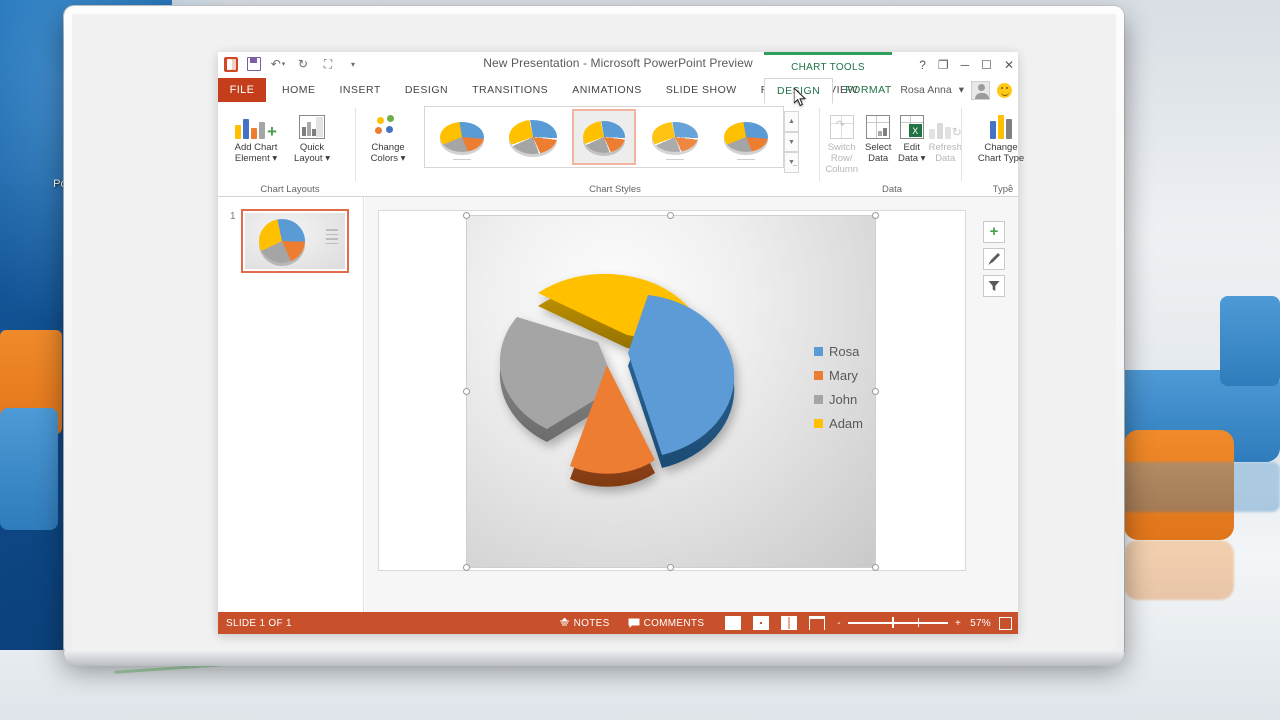  Describe the element at coordinates (980, 90) in the screenshot. I see `avatar` at that location.